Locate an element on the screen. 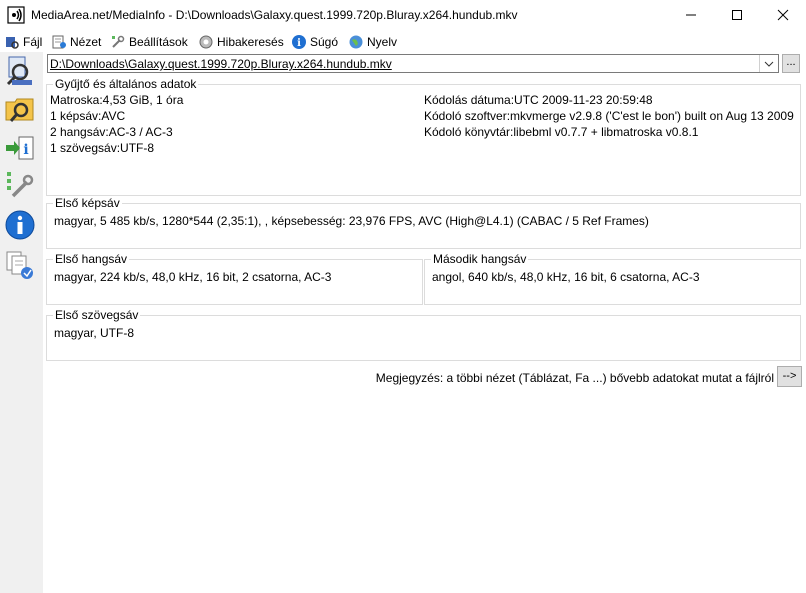  minimize-button is located at coordinates (691, 15).